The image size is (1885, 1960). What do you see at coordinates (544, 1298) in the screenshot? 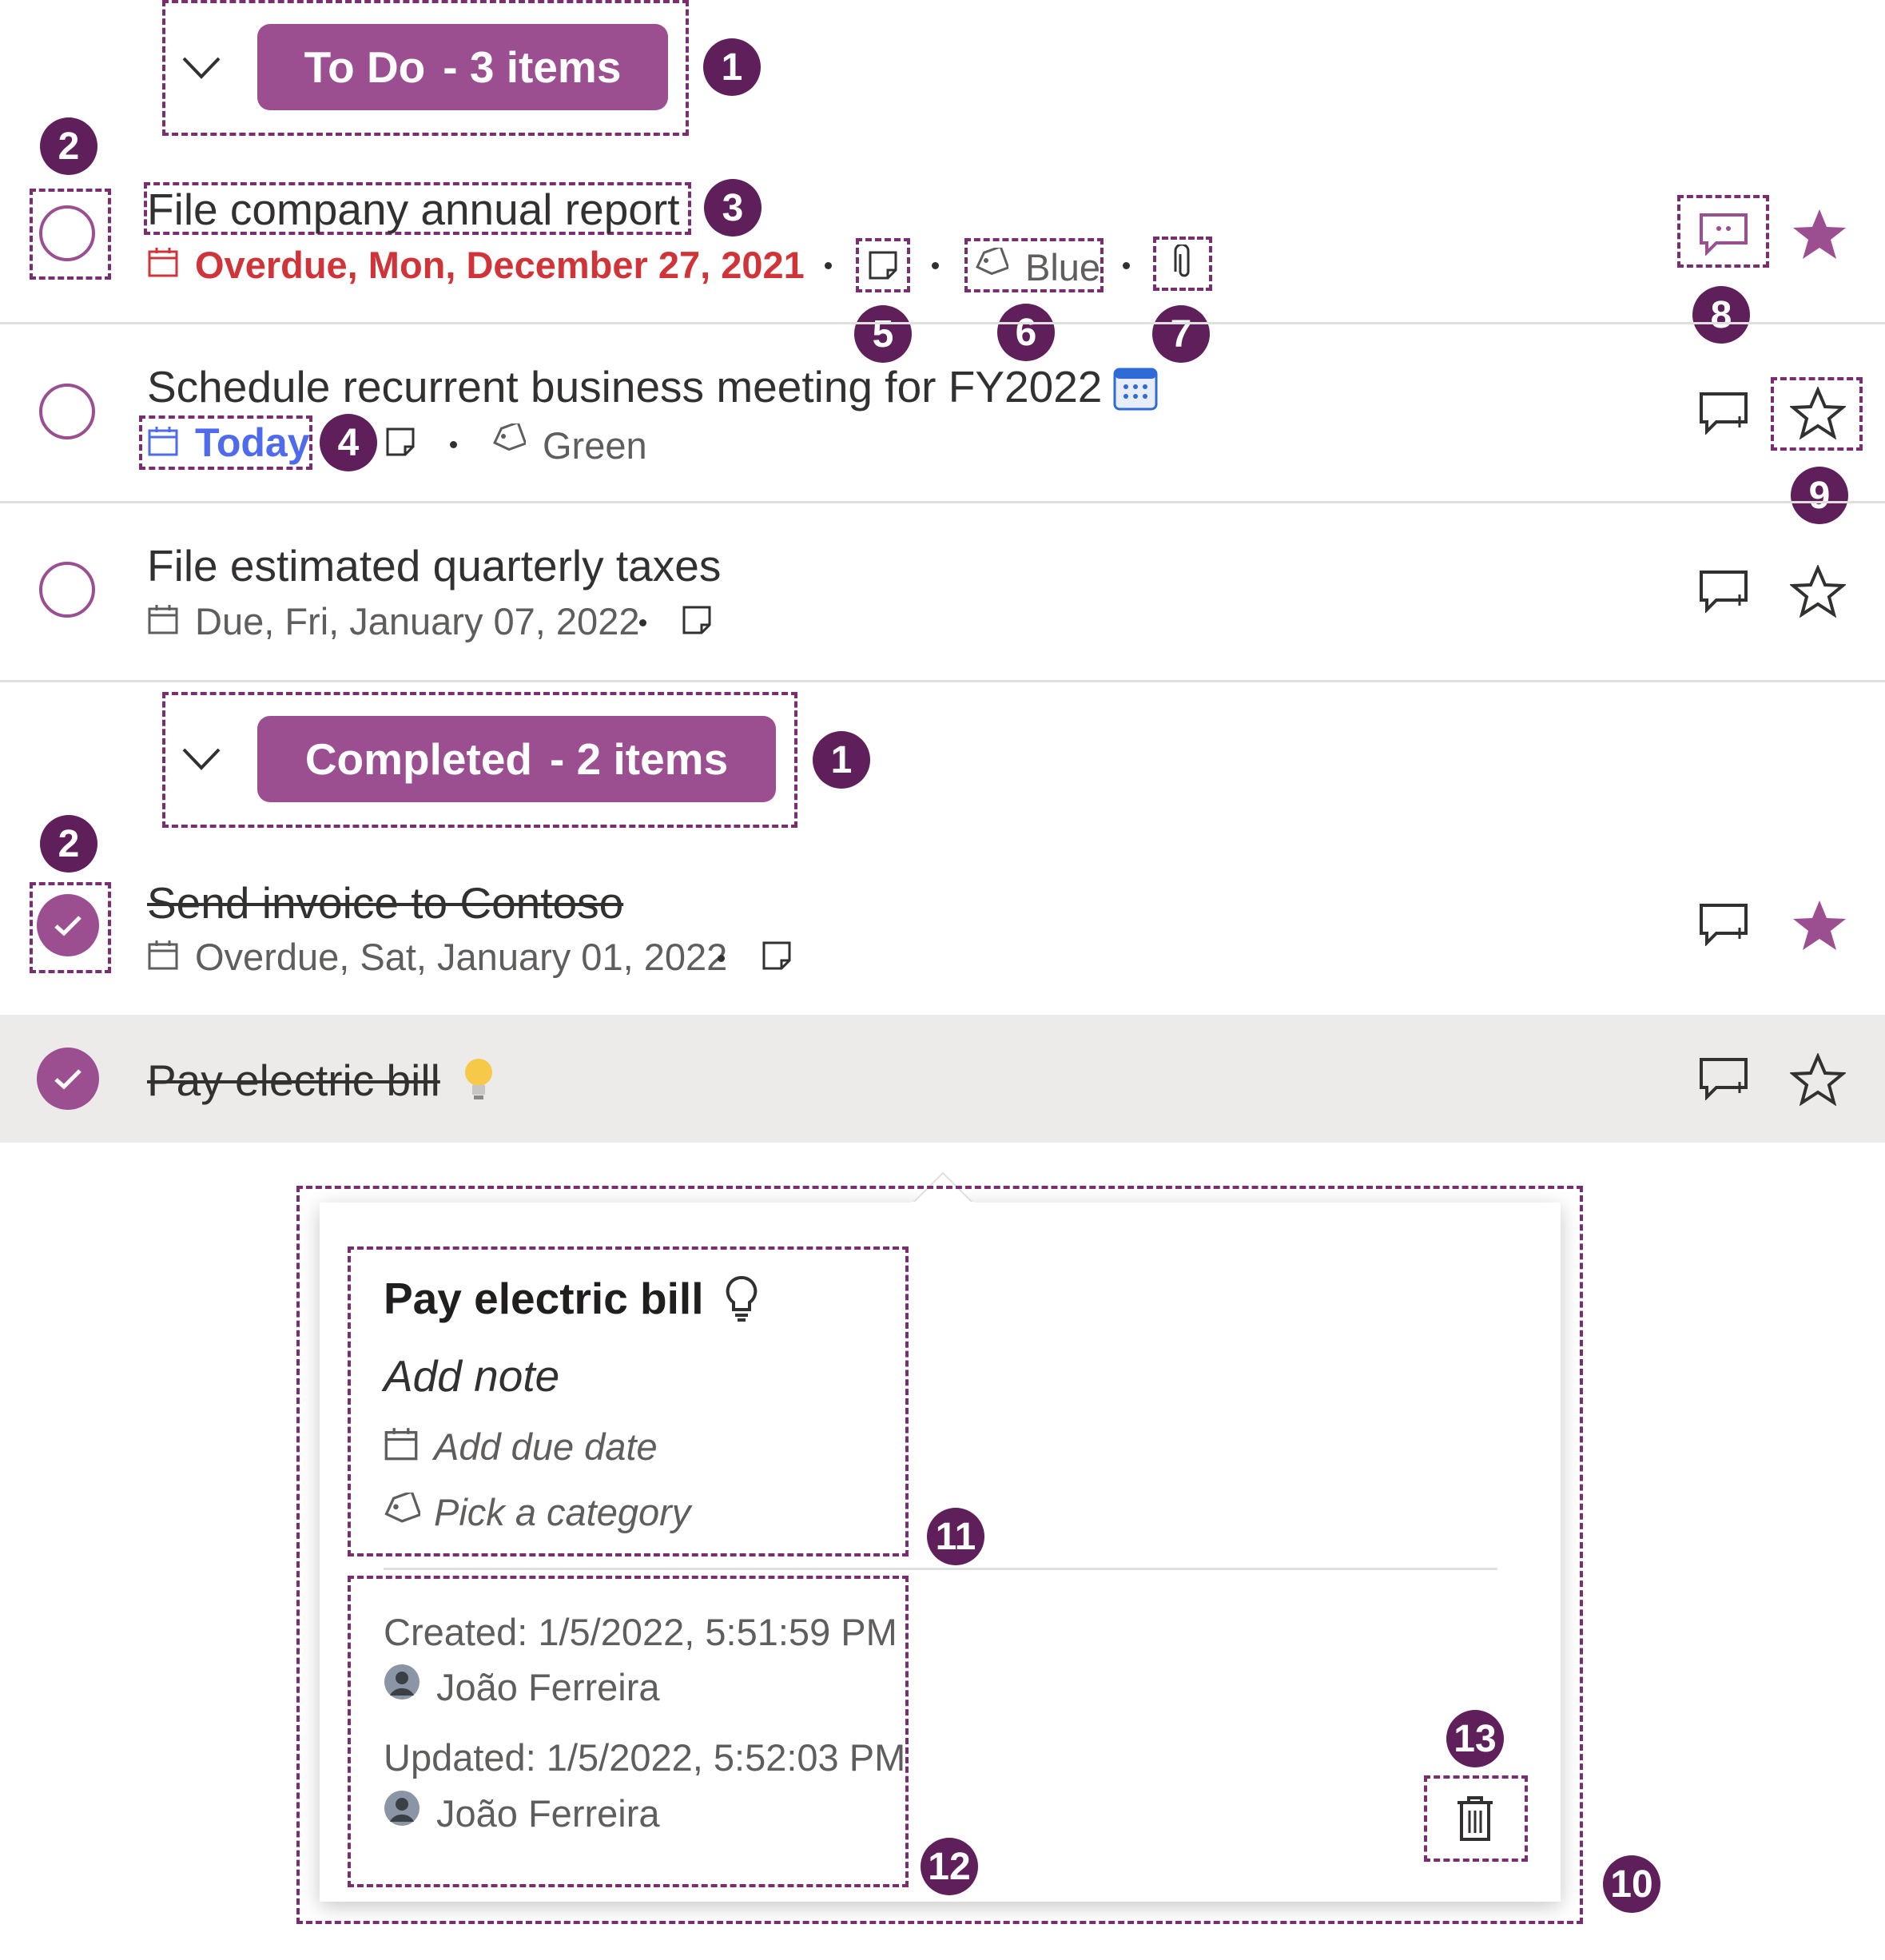
I see `detail-title: Pay electric bill` at bounding box center [544, 1298].